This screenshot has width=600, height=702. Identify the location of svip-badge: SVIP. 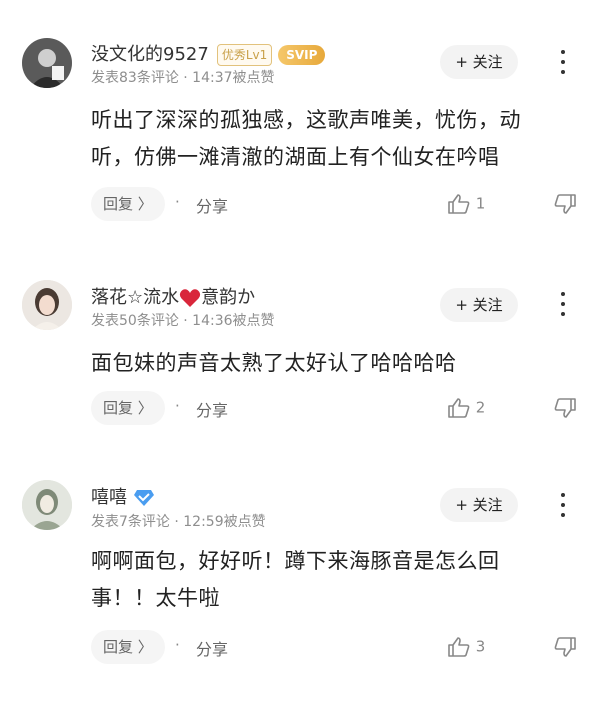
(302, 55).